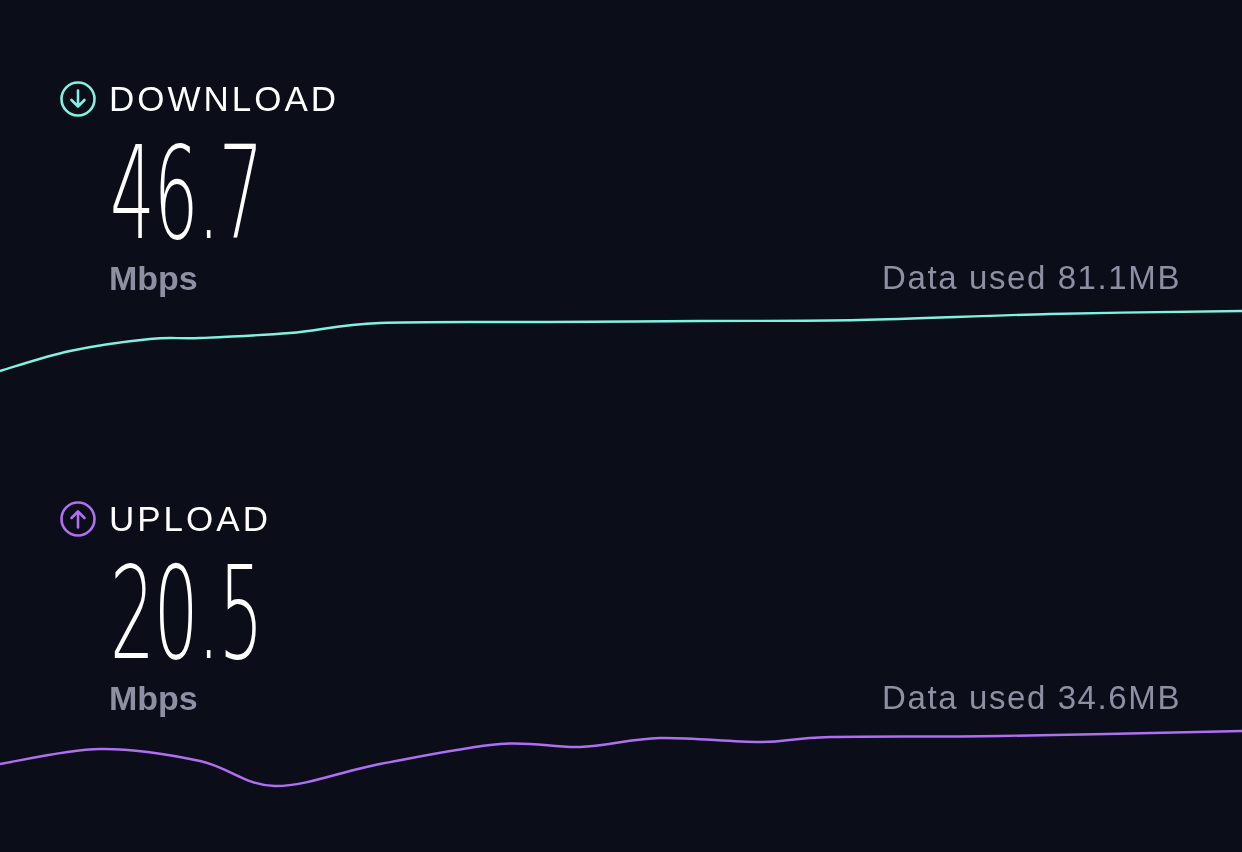  What do you see at coordinates (224, 99) in the screenshot?
I see `section-title: DOWNLOAD` at bounding box center [224, 99].